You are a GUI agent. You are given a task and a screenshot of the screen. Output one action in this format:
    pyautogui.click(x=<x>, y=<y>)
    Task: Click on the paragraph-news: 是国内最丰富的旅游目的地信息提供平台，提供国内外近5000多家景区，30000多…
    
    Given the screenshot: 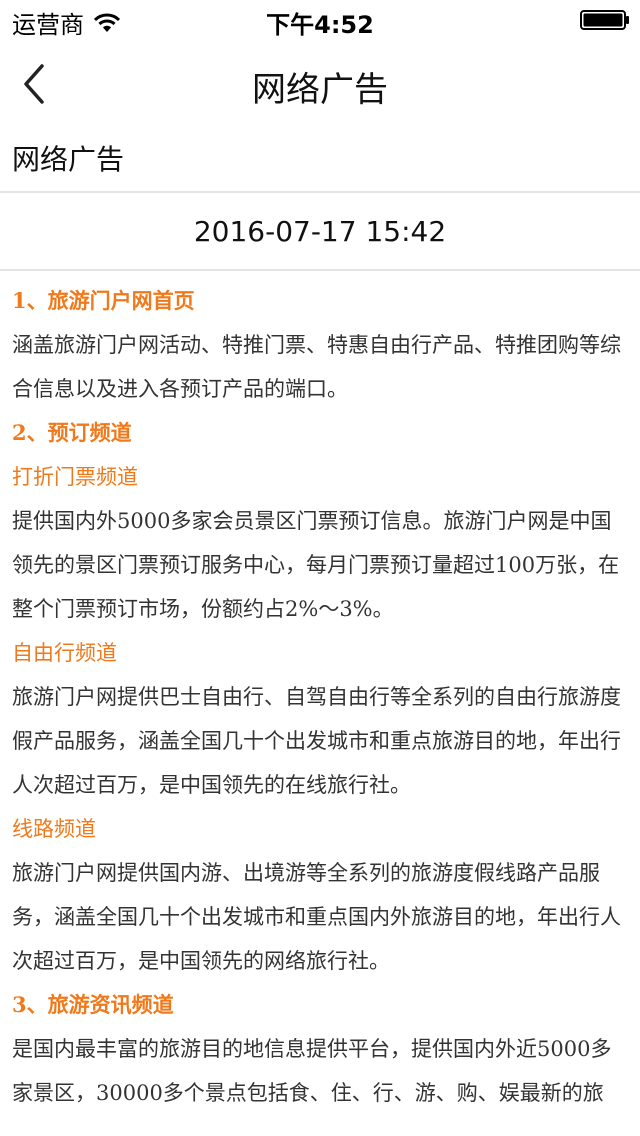 What is the action you would take?
    pyautogui.click(x=312, y=1071)
    